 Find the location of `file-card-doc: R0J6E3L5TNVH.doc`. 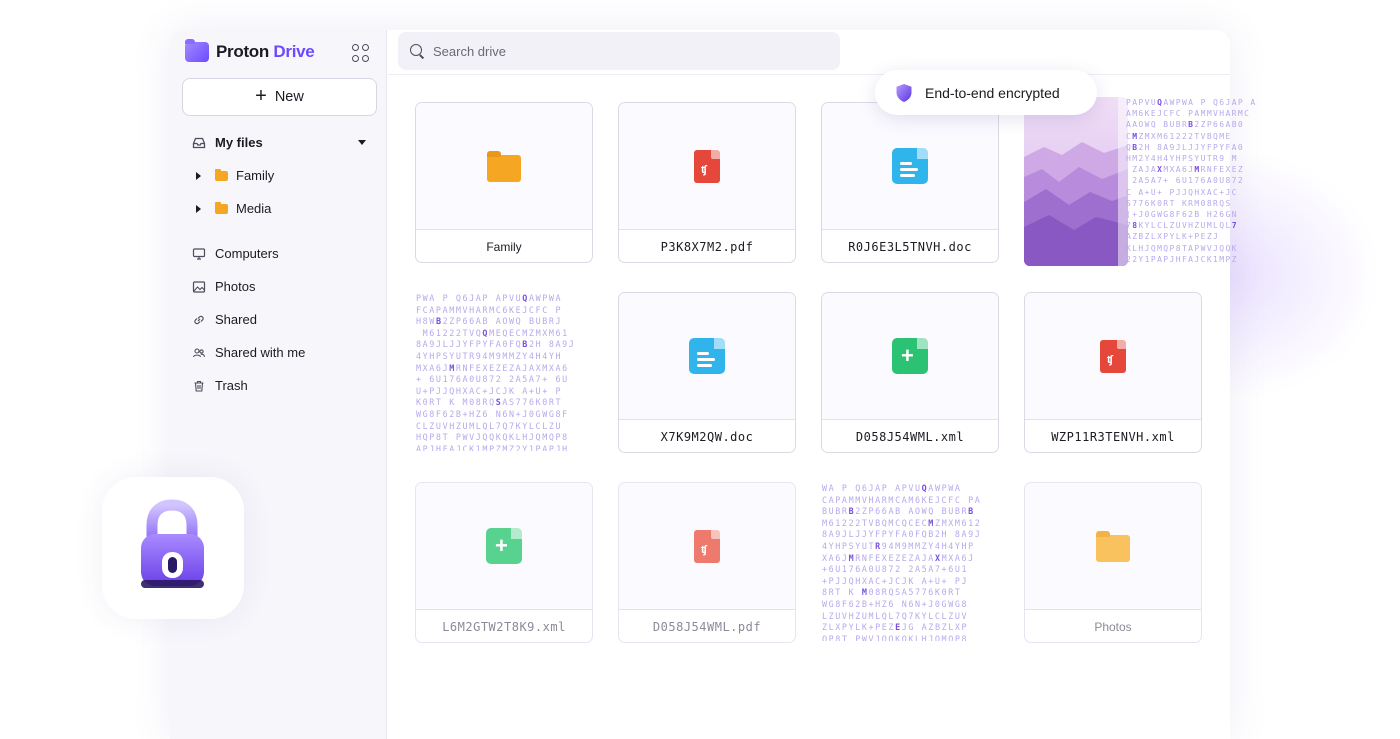

file-card-doc: R0J6E3L5TNVH.doc is located at coordinates (910, 182).